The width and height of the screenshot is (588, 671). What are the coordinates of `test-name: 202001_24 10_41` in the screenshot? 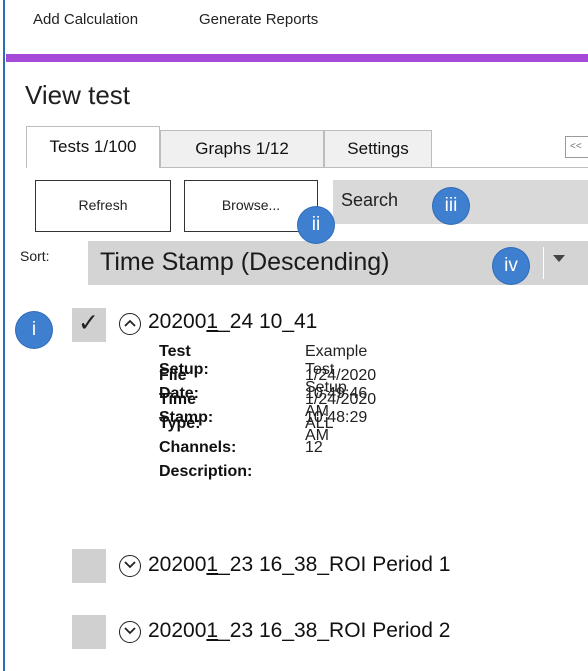 It's located at (232, 322).